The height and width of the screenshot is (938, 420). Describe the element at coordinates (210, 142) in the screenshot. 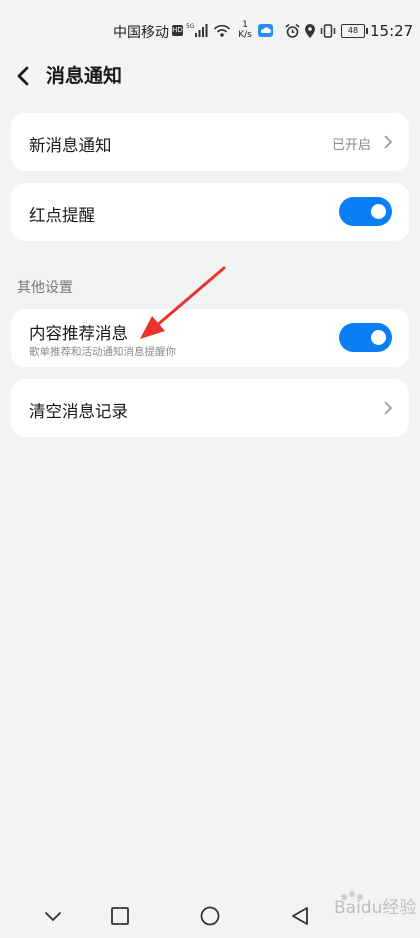

I see `new-message-notification-row: 新消息通知 已开启` at that location.